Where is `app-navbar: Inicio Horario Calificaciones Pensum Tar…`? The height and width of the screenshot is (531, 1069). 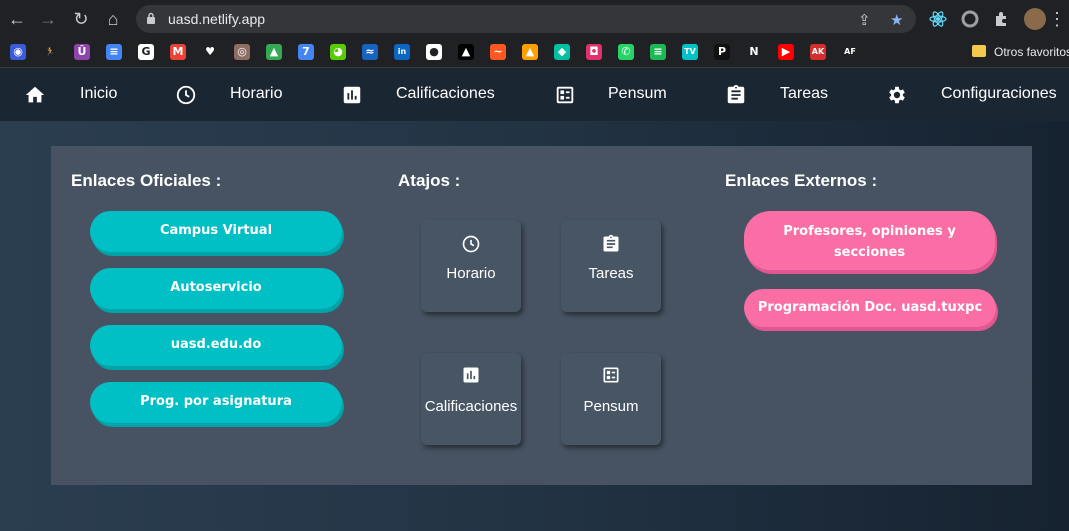
app-navbar: Inicio Horario Calificaciones Pensum Tar… is located at coordinates (534, 95).